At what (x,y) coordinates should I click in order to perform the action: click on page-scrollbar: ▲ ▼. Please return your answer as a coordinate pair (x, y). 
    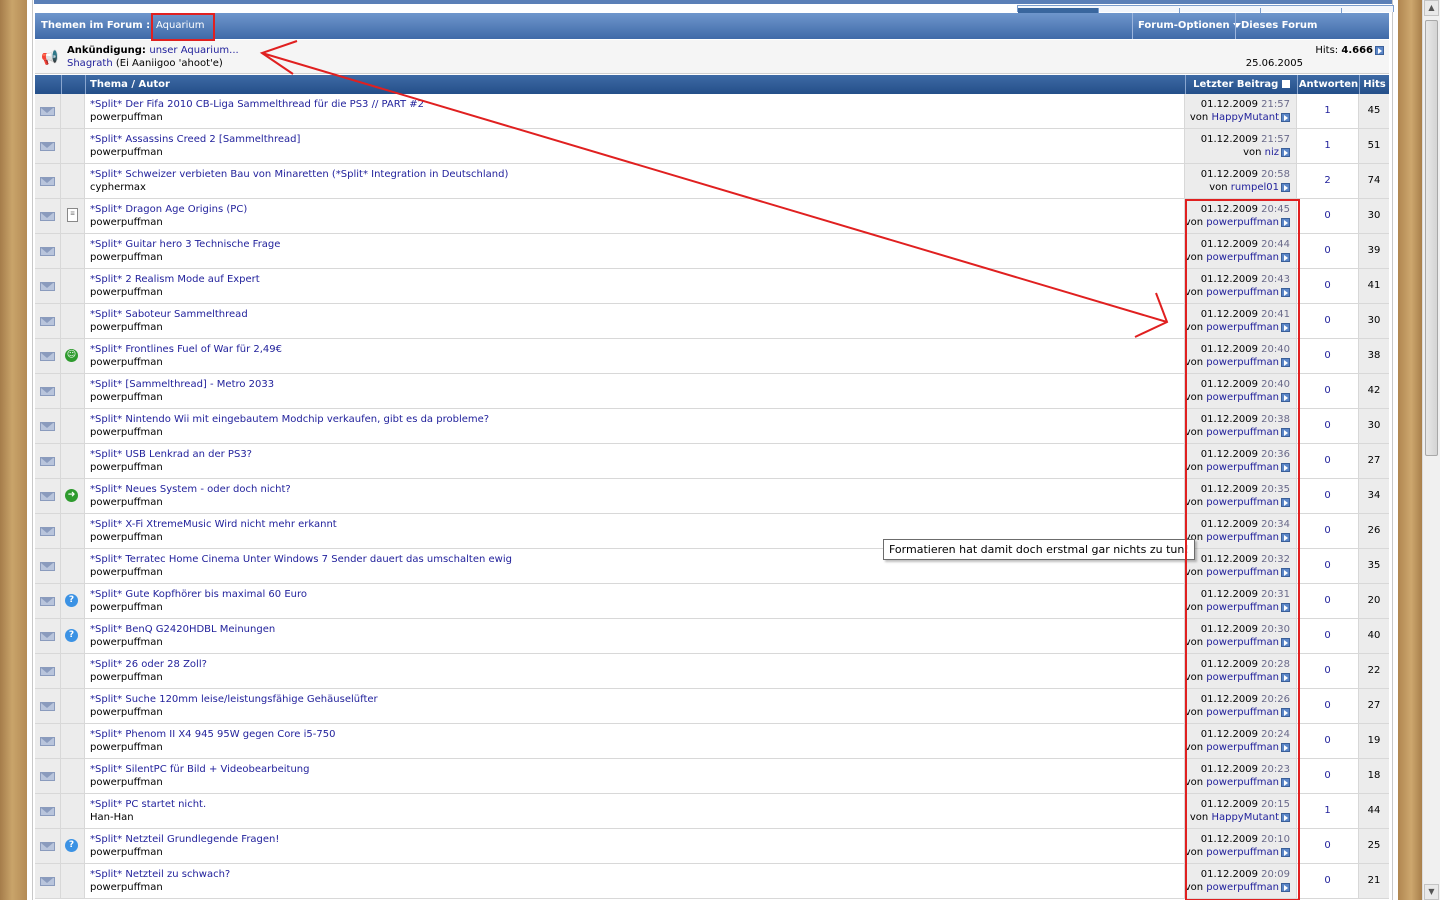
    Looking at the image, I should click on (1431, 450).